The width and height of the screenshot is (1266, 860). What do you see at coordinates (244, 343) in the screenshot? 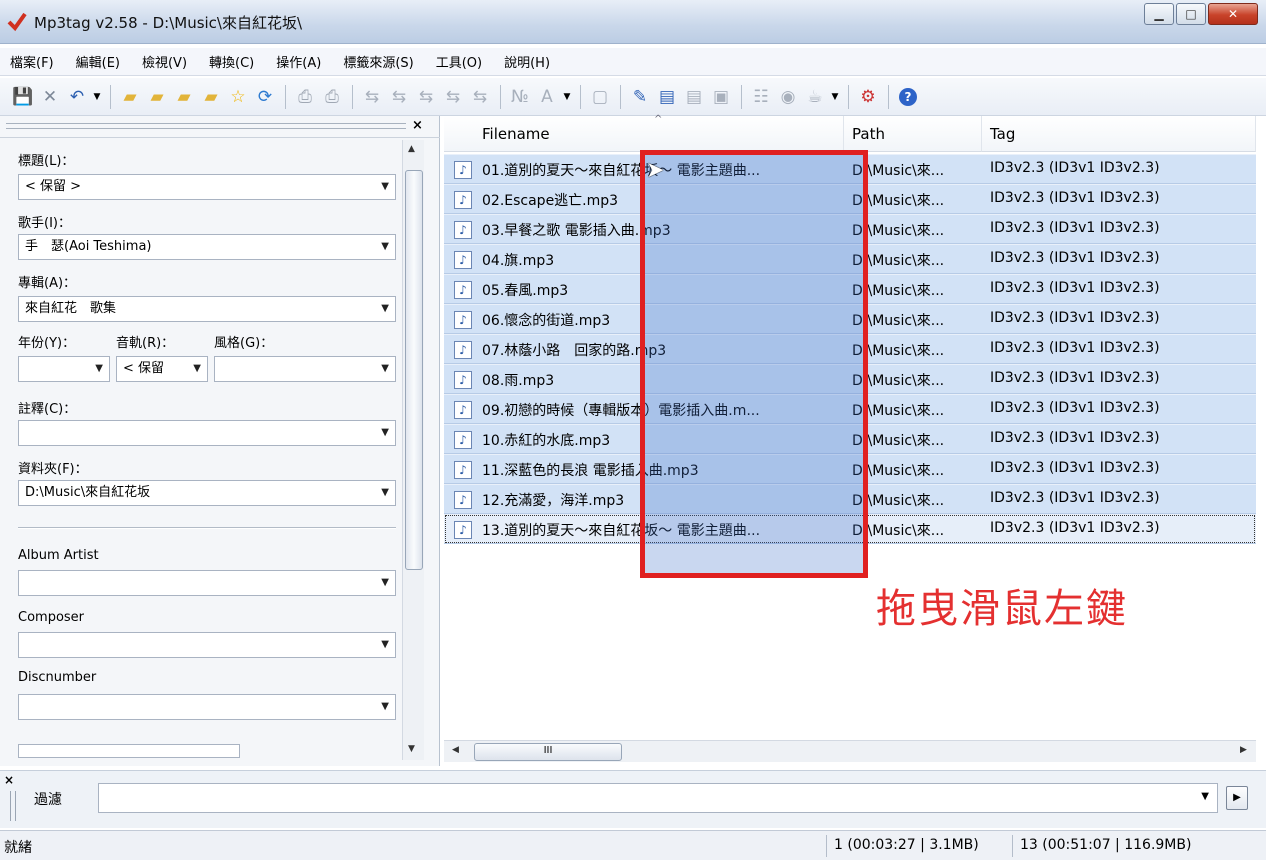
I see `genre-label: 風格(G)：` at bounding box center [244, 343].